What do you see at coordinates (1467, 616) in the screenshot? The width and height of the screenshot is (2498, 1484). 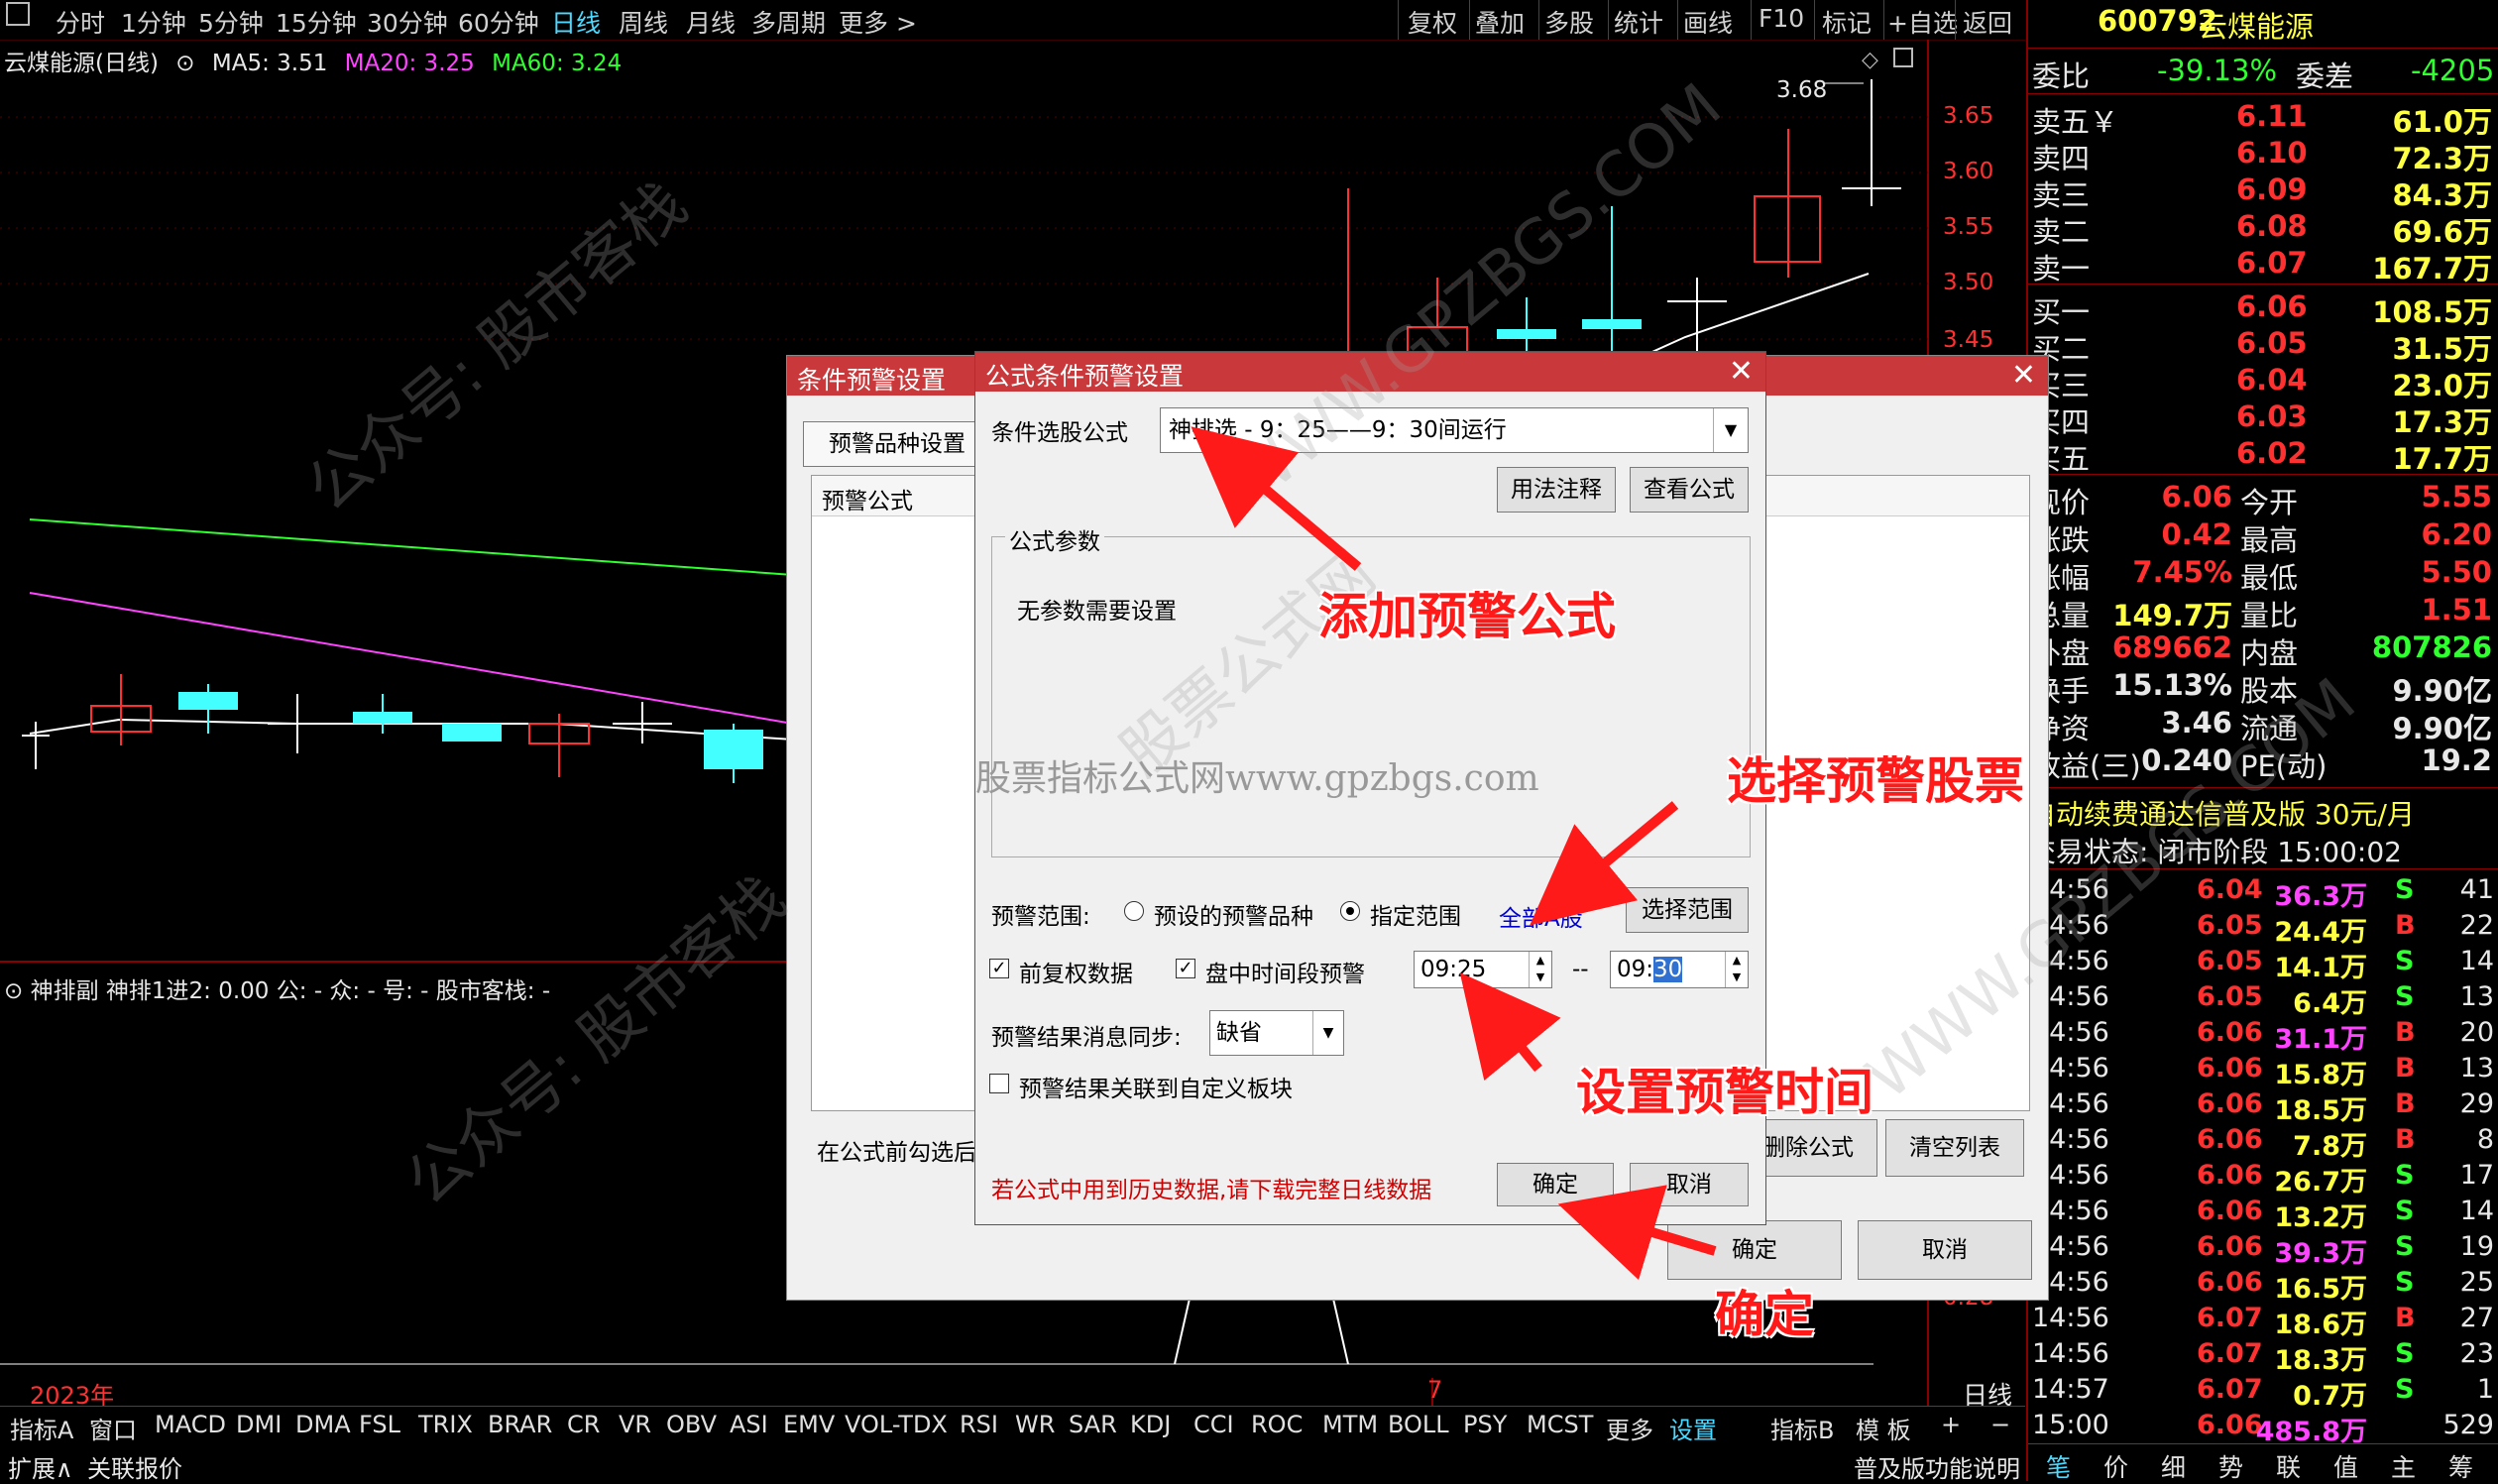 I see `annotation-add-formula: 添加预警公式` at bounding box center [1467, 616].